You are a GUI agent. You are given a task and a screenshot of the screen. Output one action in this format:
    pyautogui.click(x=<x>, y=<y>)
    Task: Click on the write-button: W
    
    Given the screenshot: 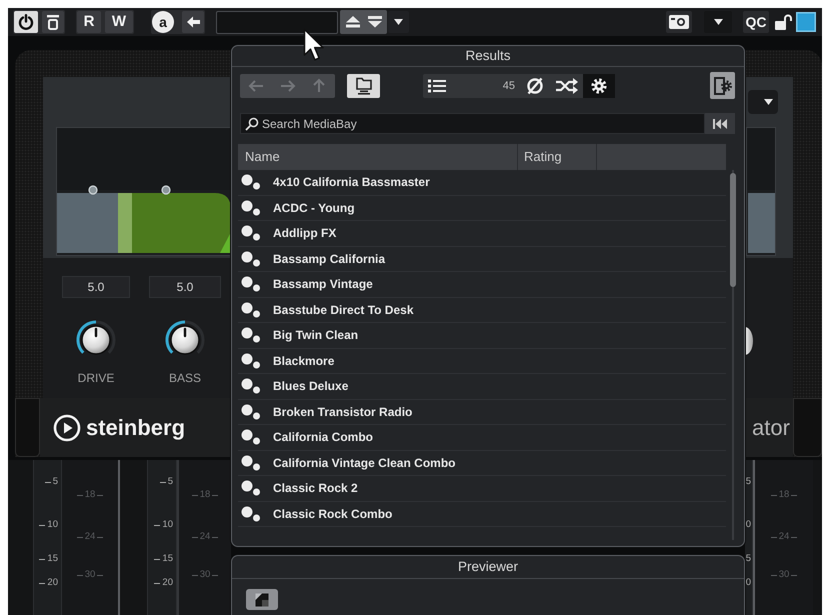 What is the action you would take?
    pyautogui.click(x=119, y=22)
    